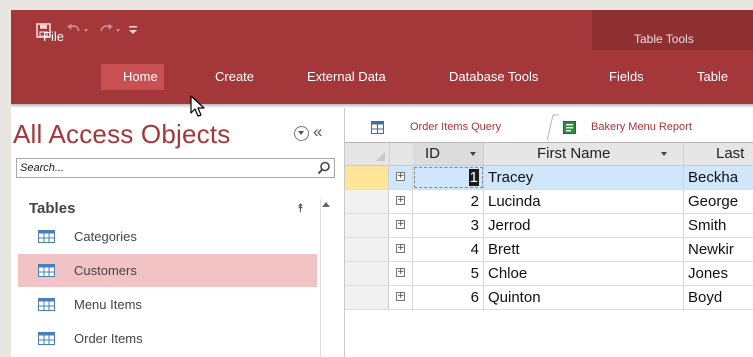 The height and width of the screenshot is (357, 753). I want to click on doc-tab-order-items-query: Order Items Query, so click(451, 127).